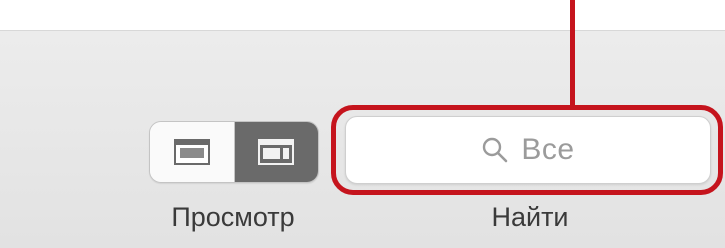  I want to click on view-control-label: Просмотр, so click(233, 217).